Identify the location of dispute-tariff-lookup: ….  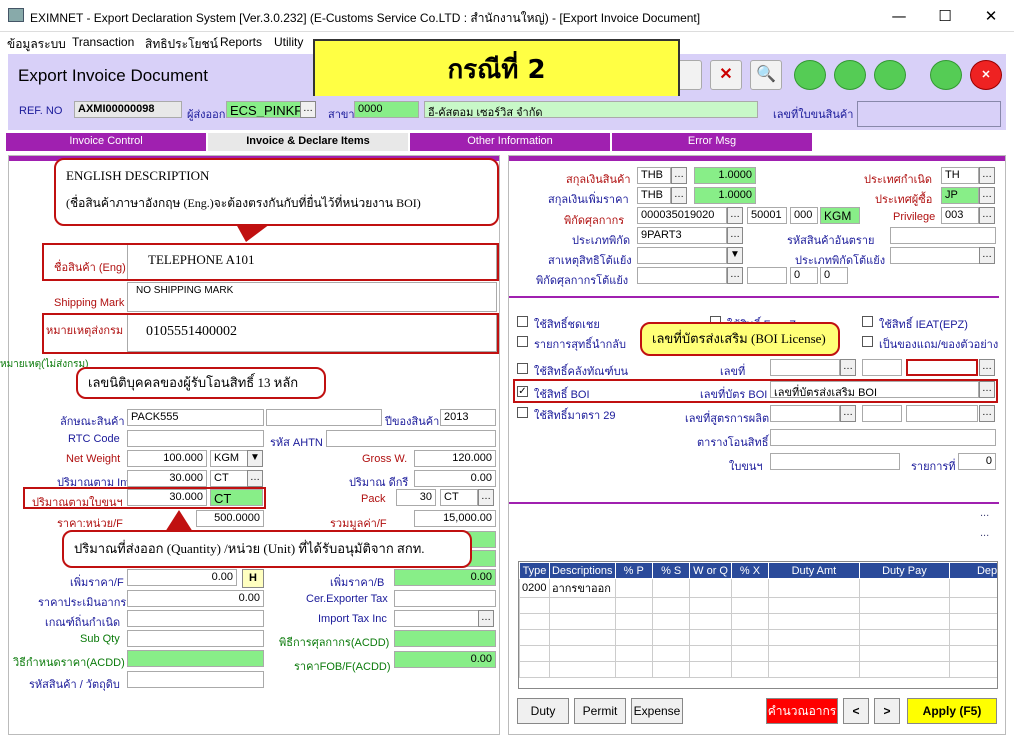
(735, 275).